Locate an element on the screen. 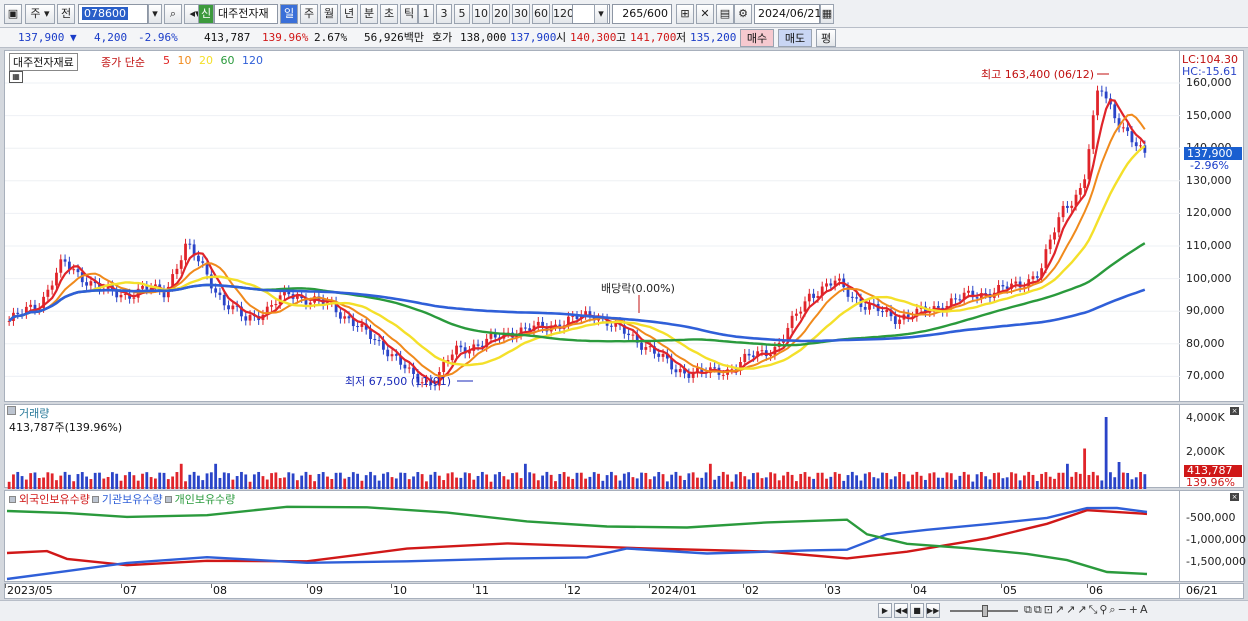 This screenshot has width=1248, height=621. period-3: 년 is located at coordinates (349, 14).